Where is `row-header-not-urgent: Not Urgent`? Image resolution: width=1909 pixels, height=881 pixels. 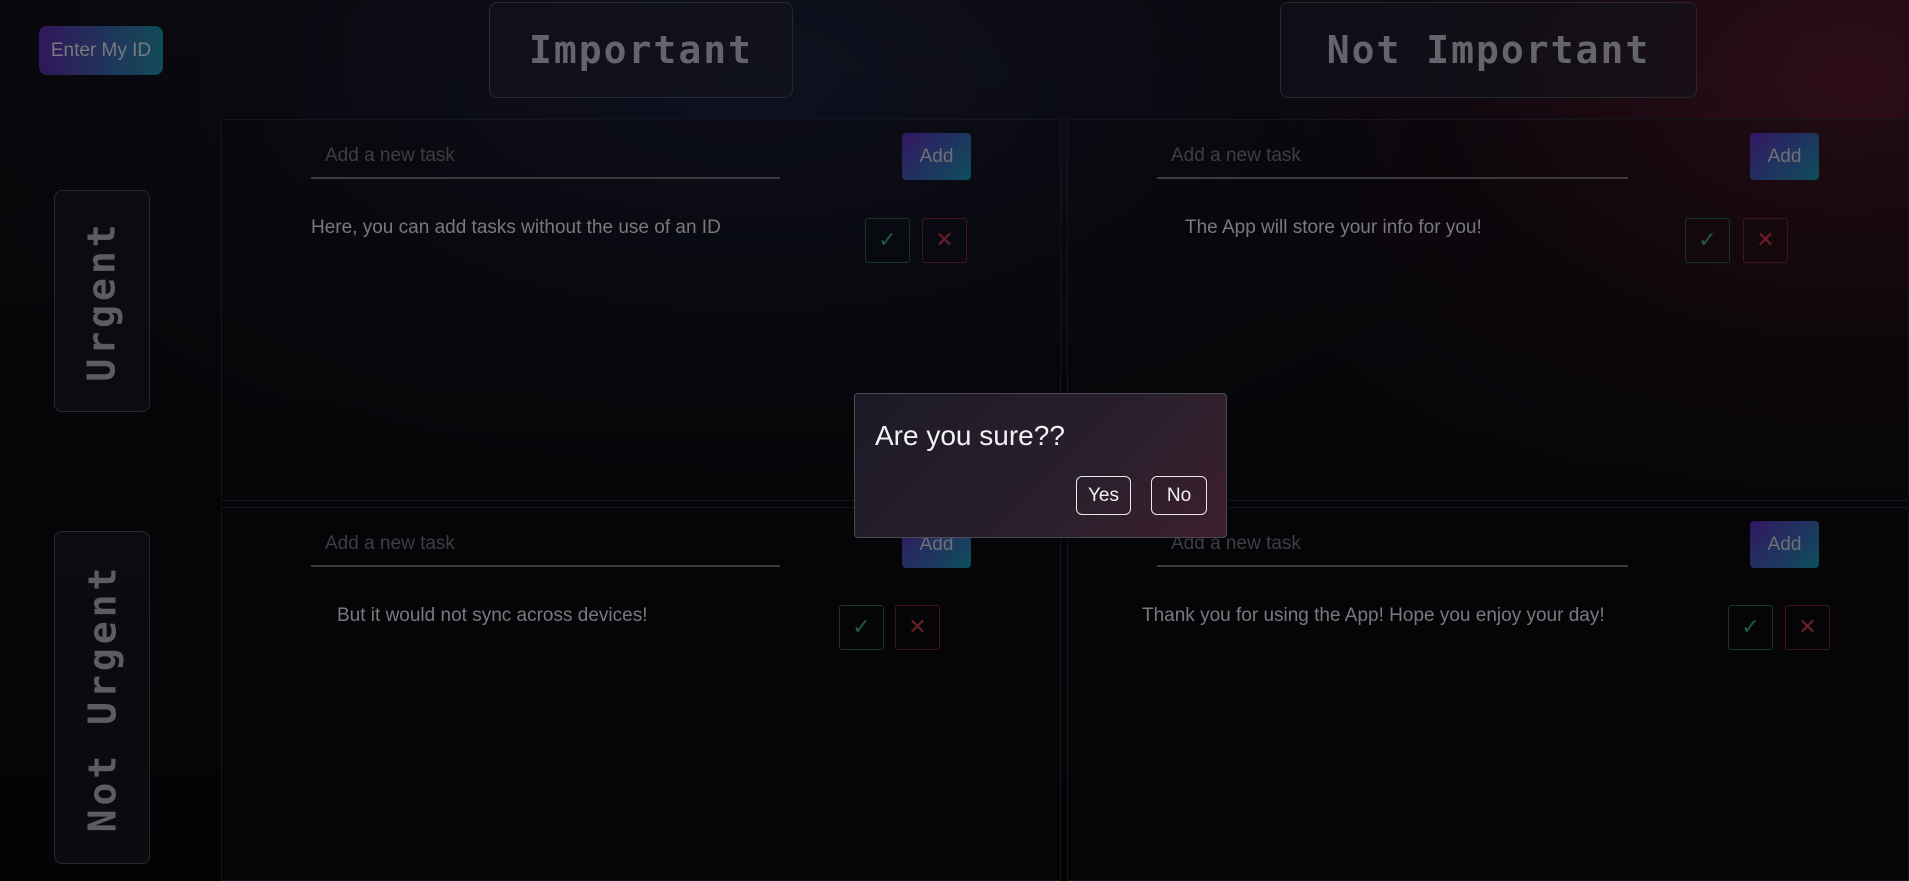 row-header-not-urgent: Not Urgent is located at coordinates (102, 697).